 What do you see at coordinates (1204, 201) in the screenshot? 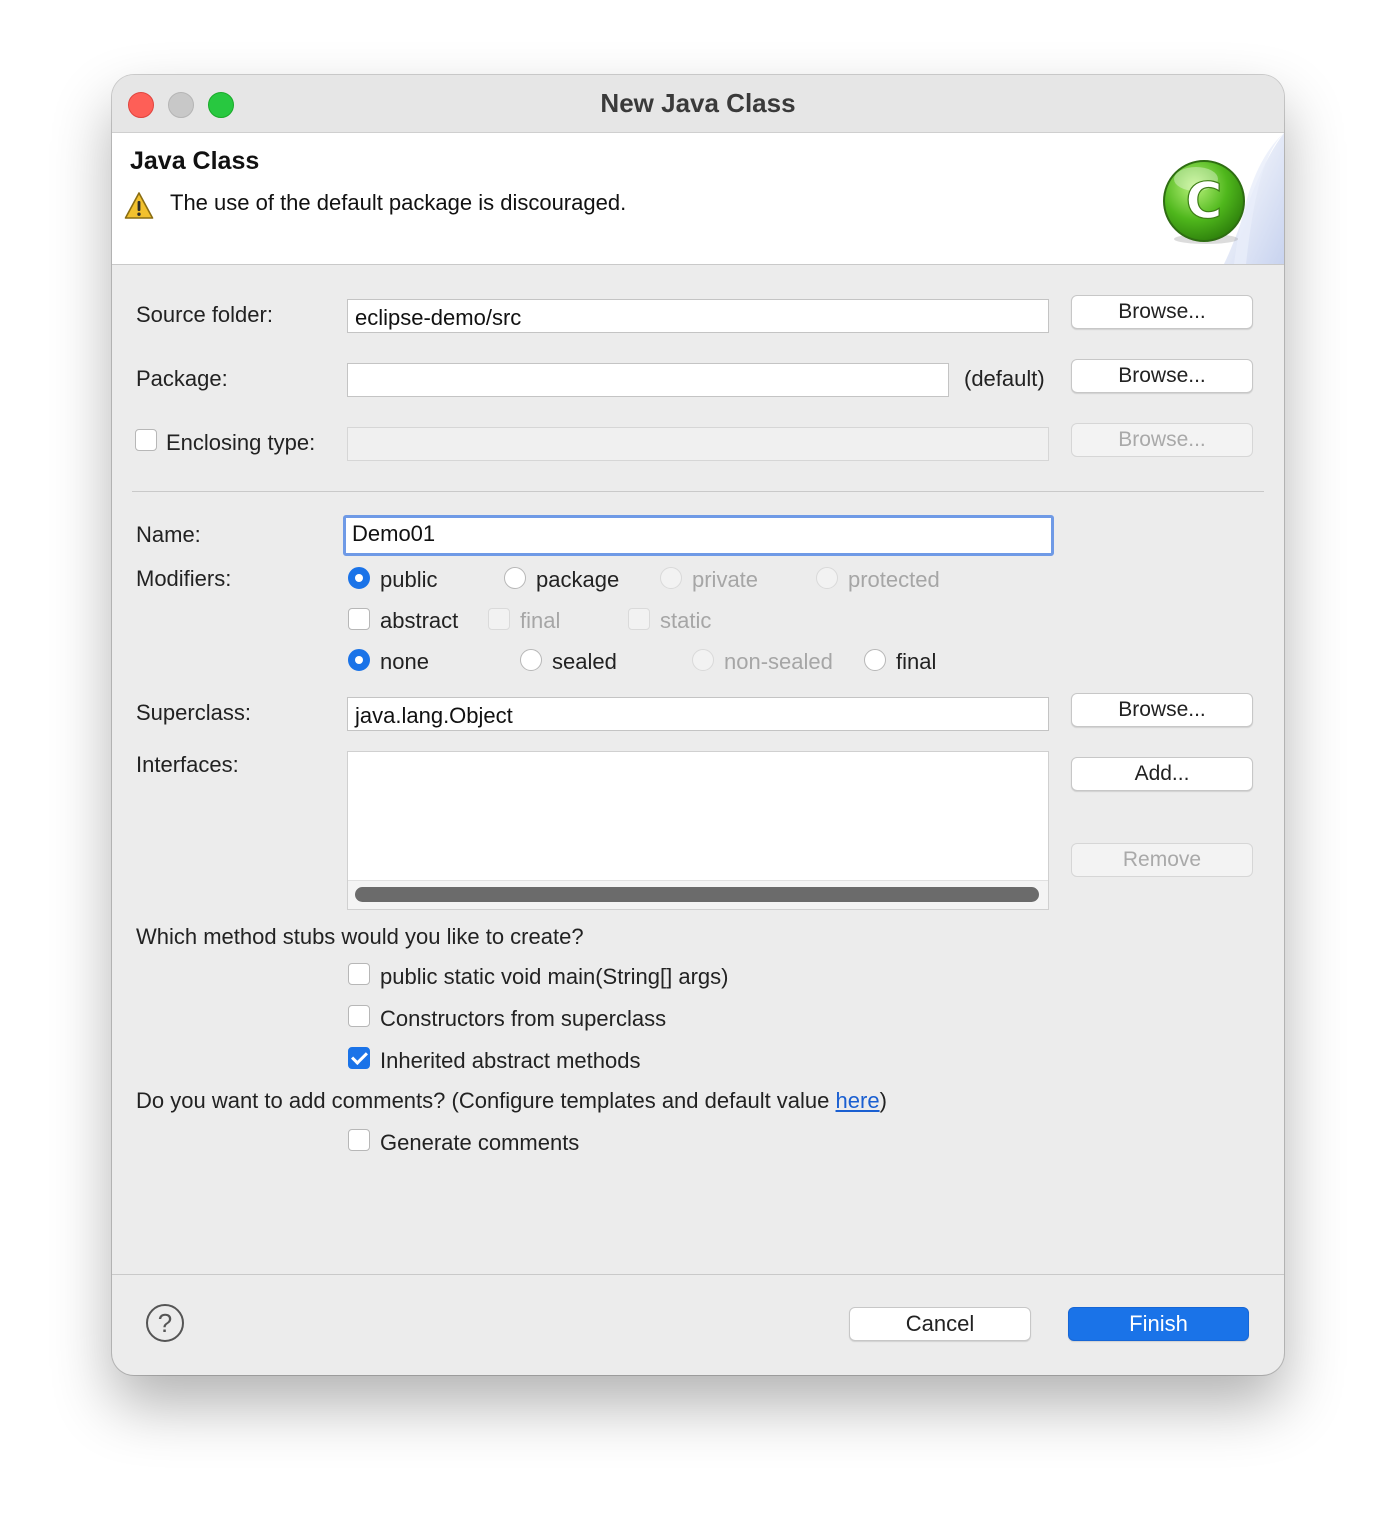
I see `wizard-icon-letter: C` at bounding box center [1204, 201].